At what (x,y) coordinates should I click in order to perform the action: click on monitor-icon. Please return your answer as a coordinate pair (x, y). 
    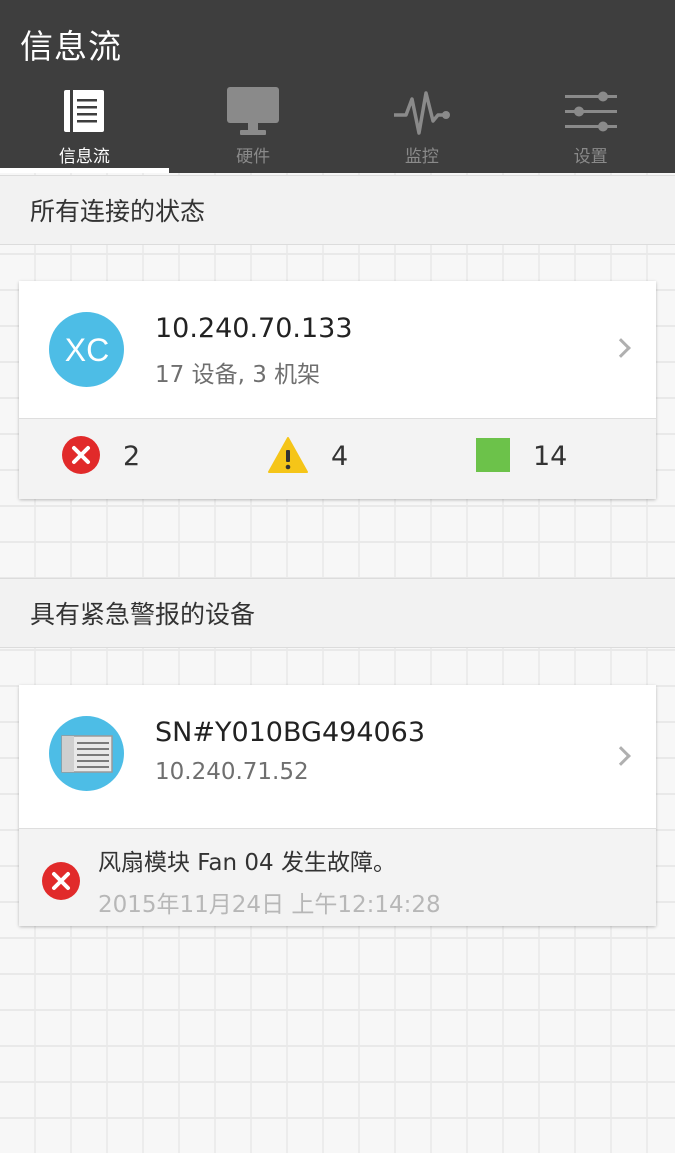
    Looking at the image, I should click on (253, 111).